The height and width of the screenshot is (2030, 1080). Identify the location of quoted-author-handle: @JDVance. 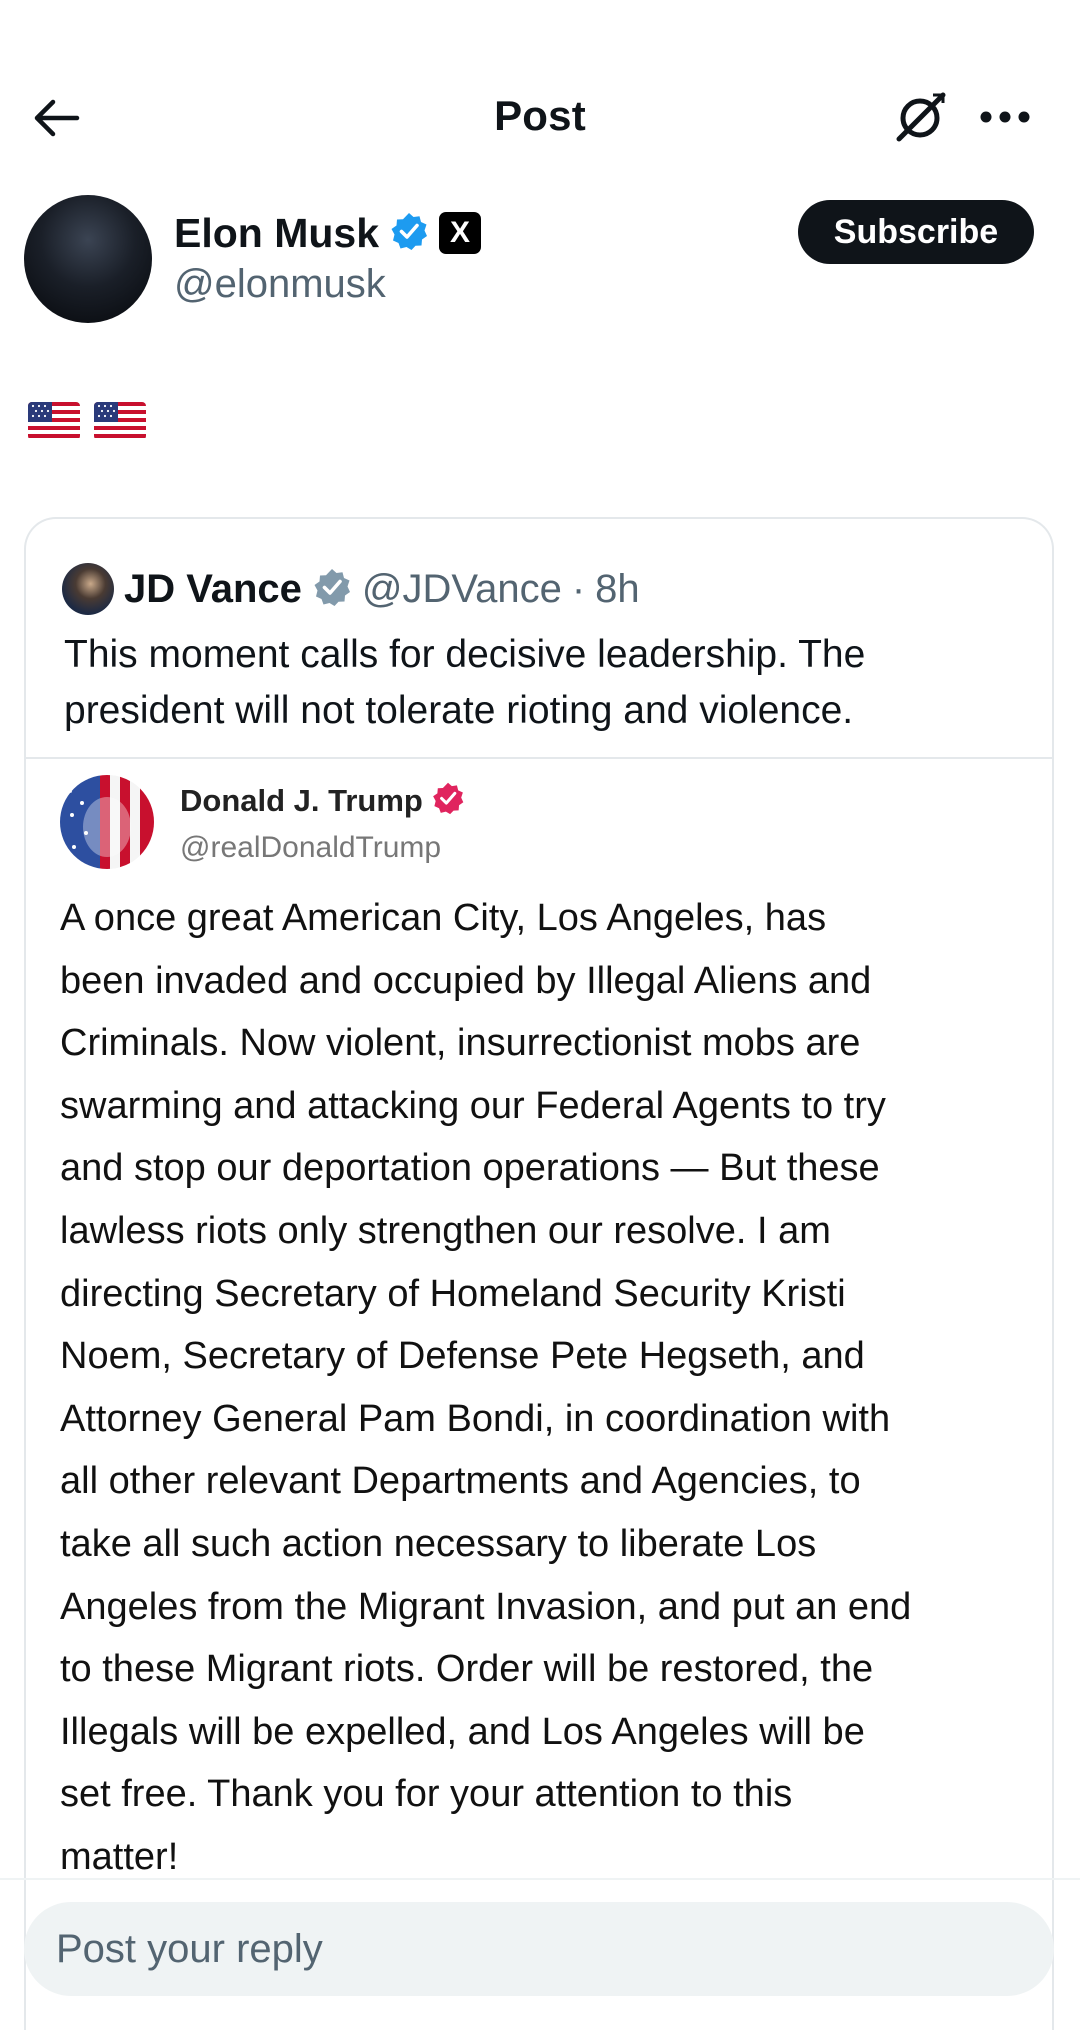
(462, 589).